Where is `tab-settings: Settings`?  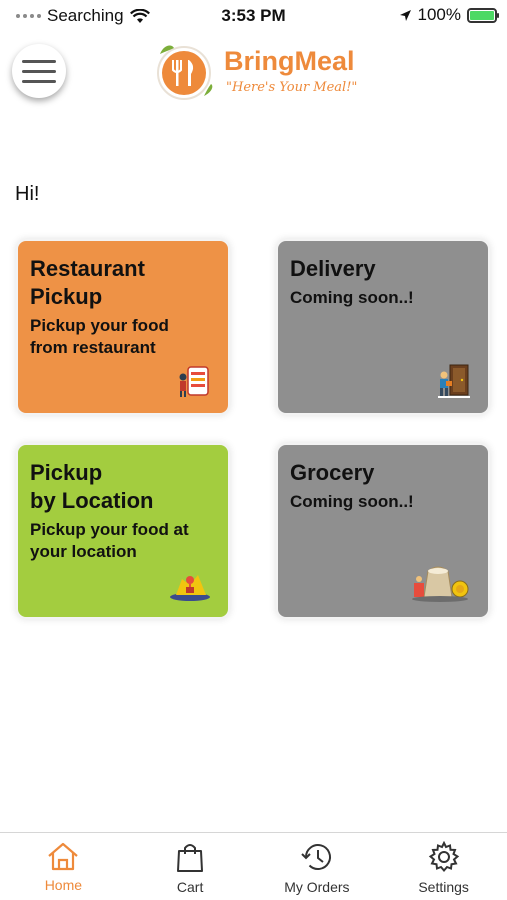 tab-settings: Settings is located at coordinates (443, 866).